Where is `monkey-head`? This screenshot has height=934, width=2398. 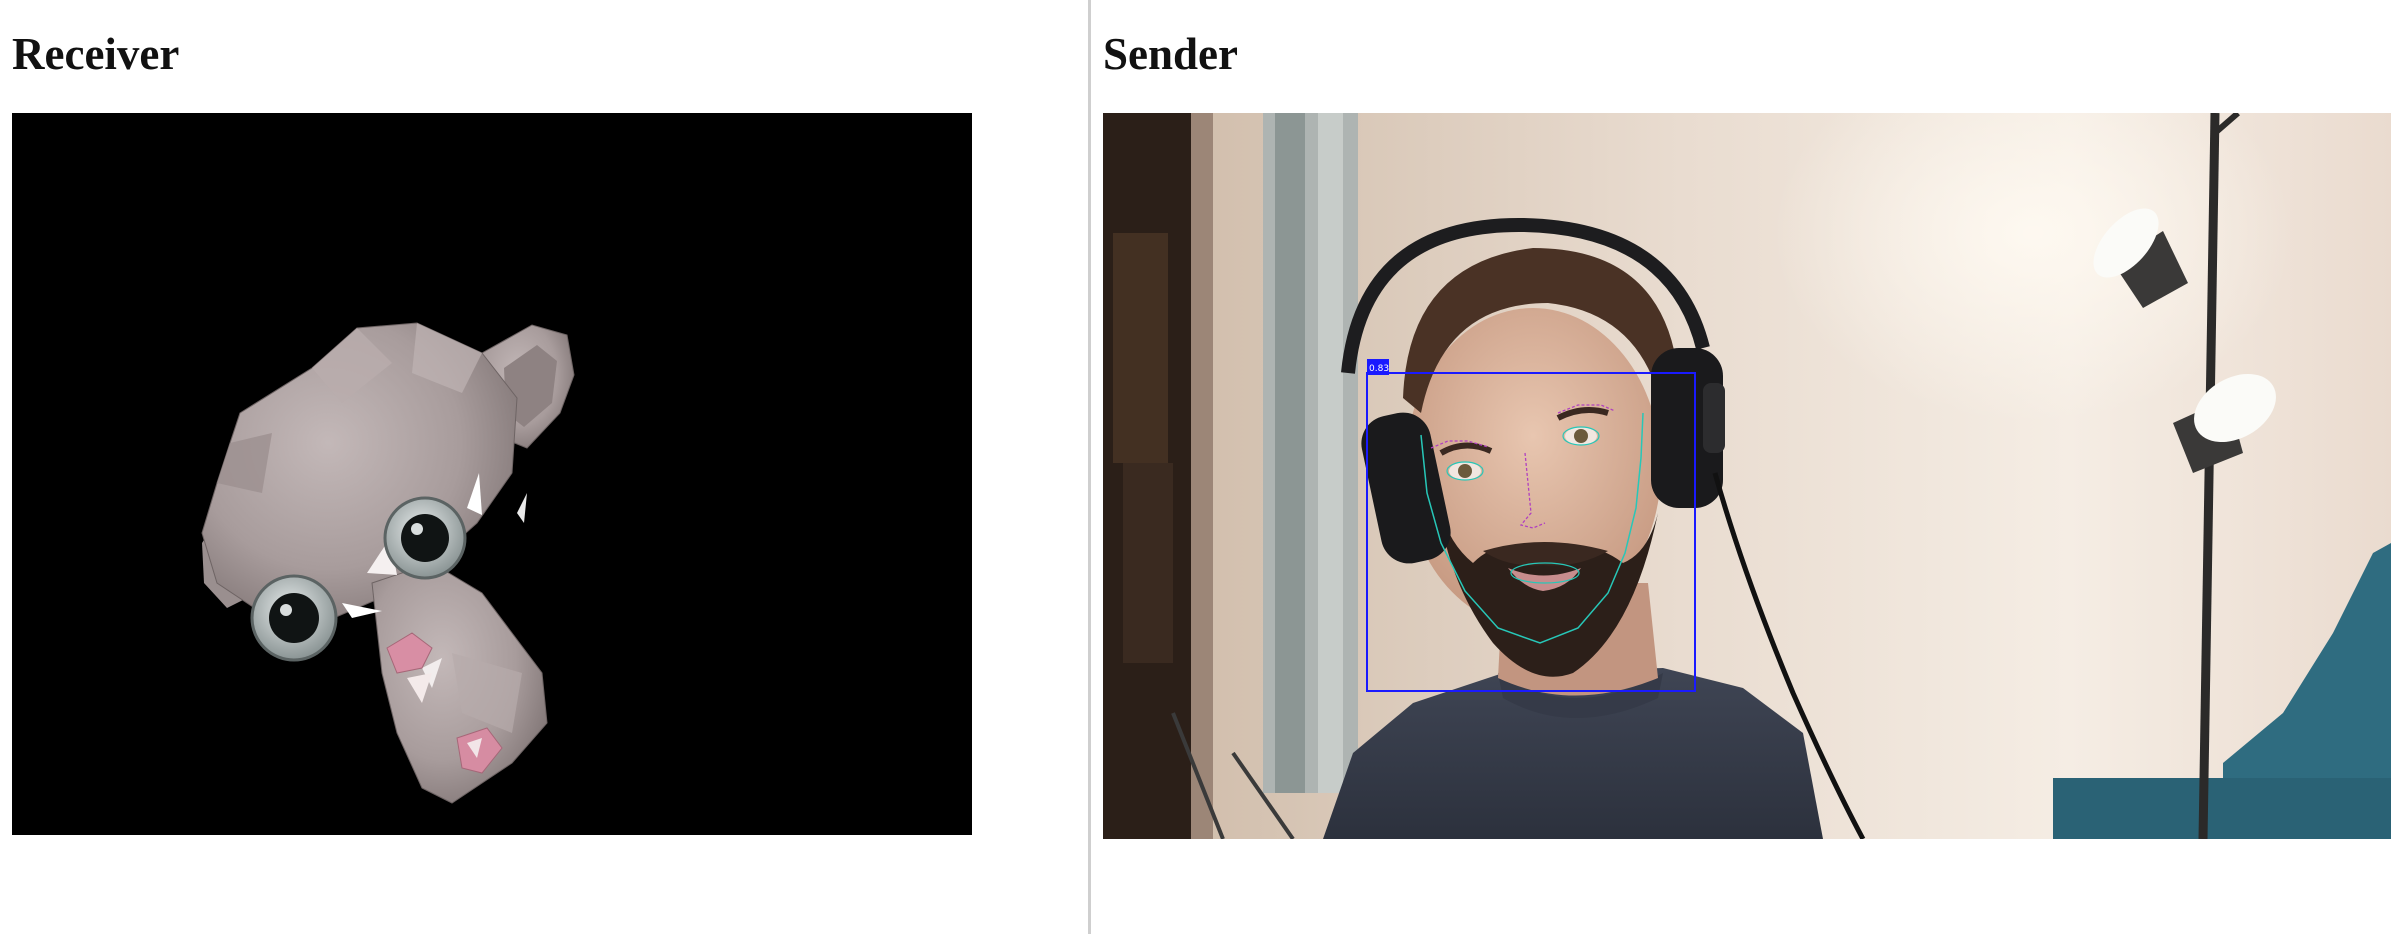 monkey-head is located at coordinates (388, 563).